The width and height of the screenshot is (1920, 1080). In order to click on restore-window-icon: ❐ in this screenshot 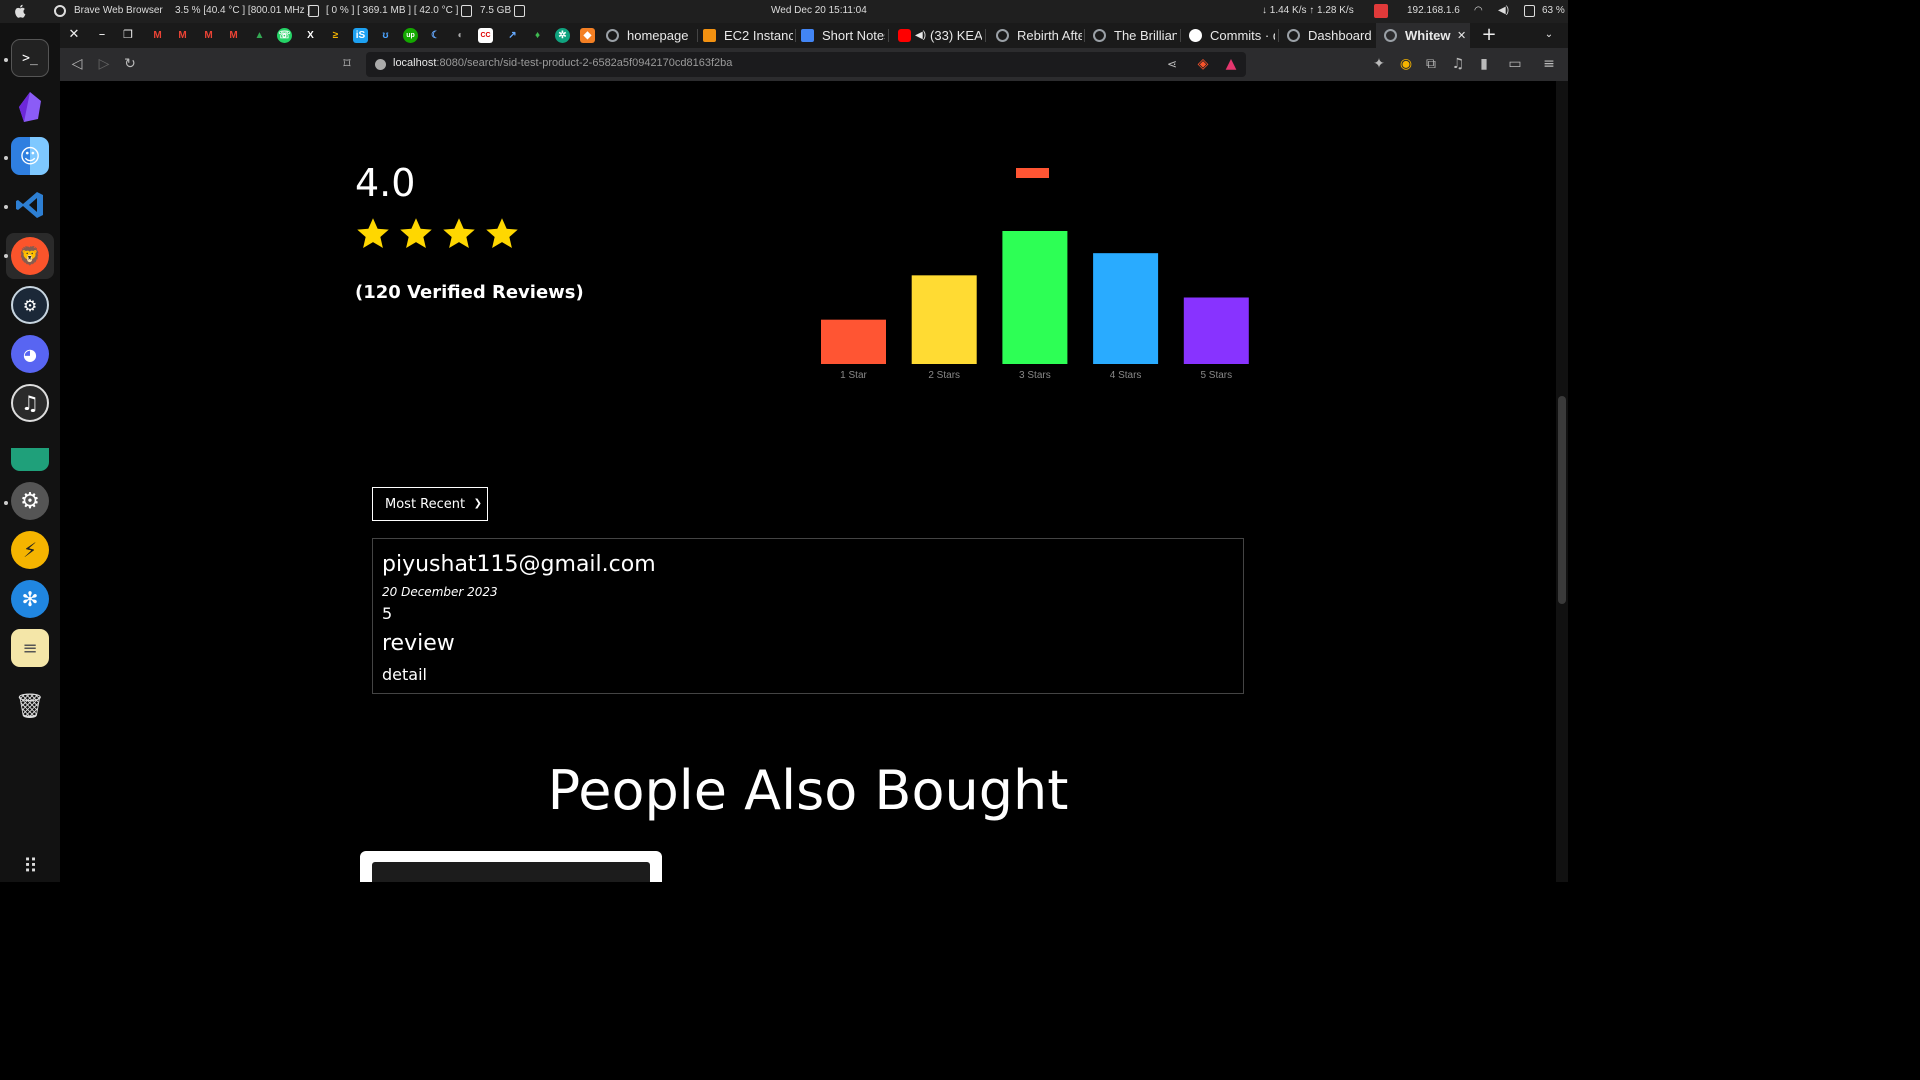, I will do `click(128, 35)`.